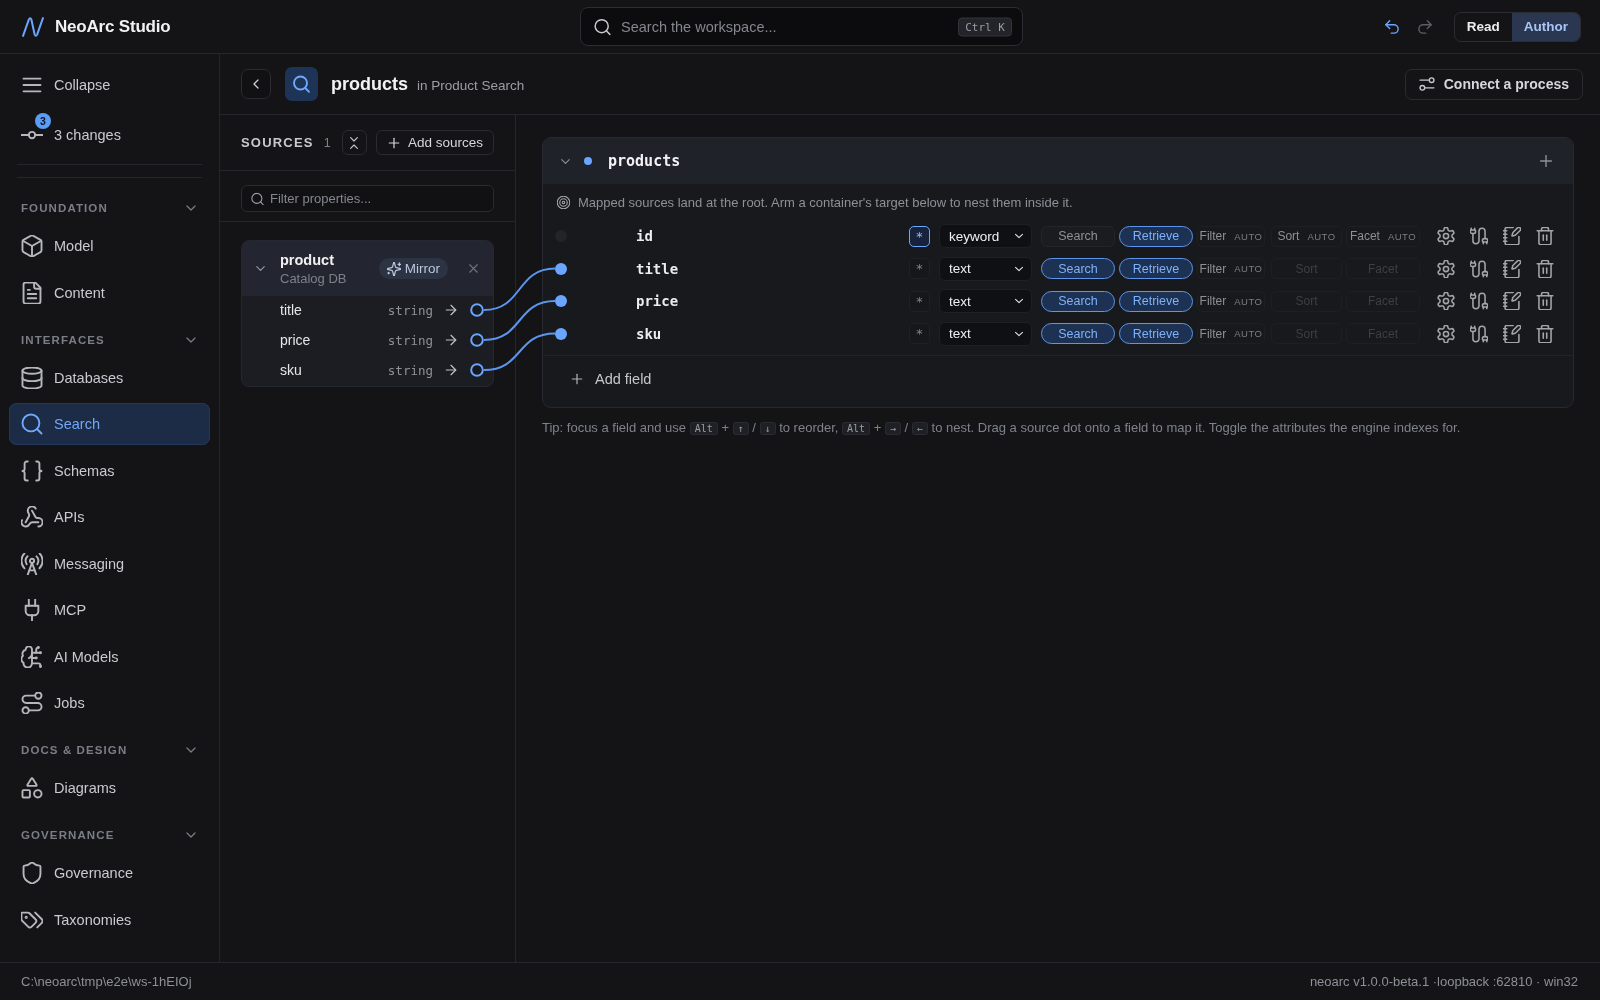  What do you see at coordinates (277, 142) in the screenshot?
I see `panel-title: SOURCES` at bounding box center [277, 142].